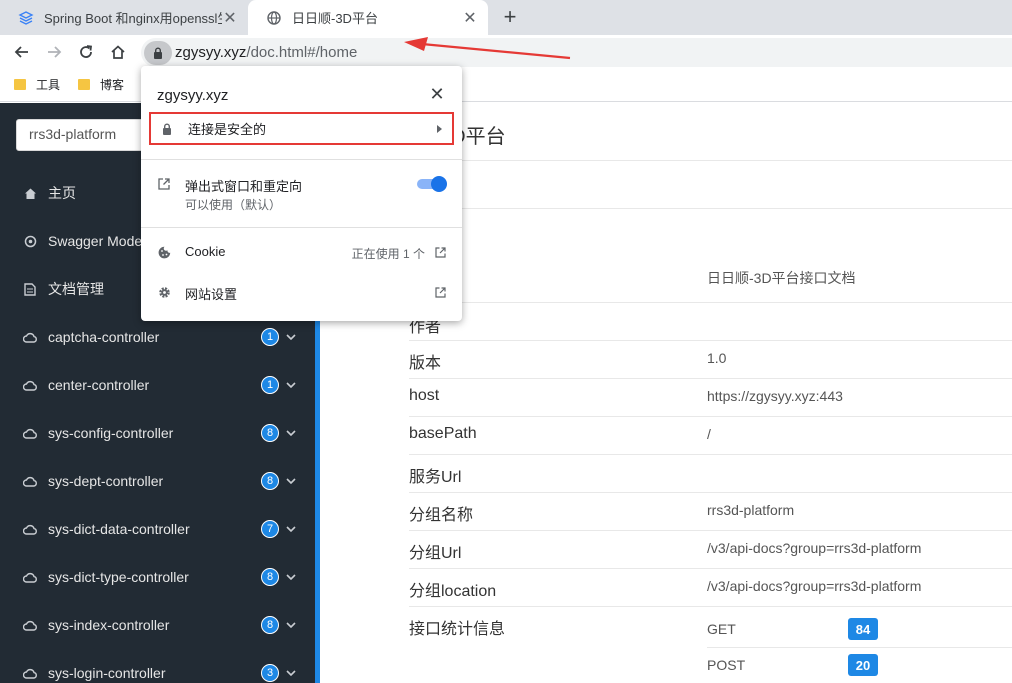 The image size is (1012, 683). I want to click on models-icon, so click(30, 241).